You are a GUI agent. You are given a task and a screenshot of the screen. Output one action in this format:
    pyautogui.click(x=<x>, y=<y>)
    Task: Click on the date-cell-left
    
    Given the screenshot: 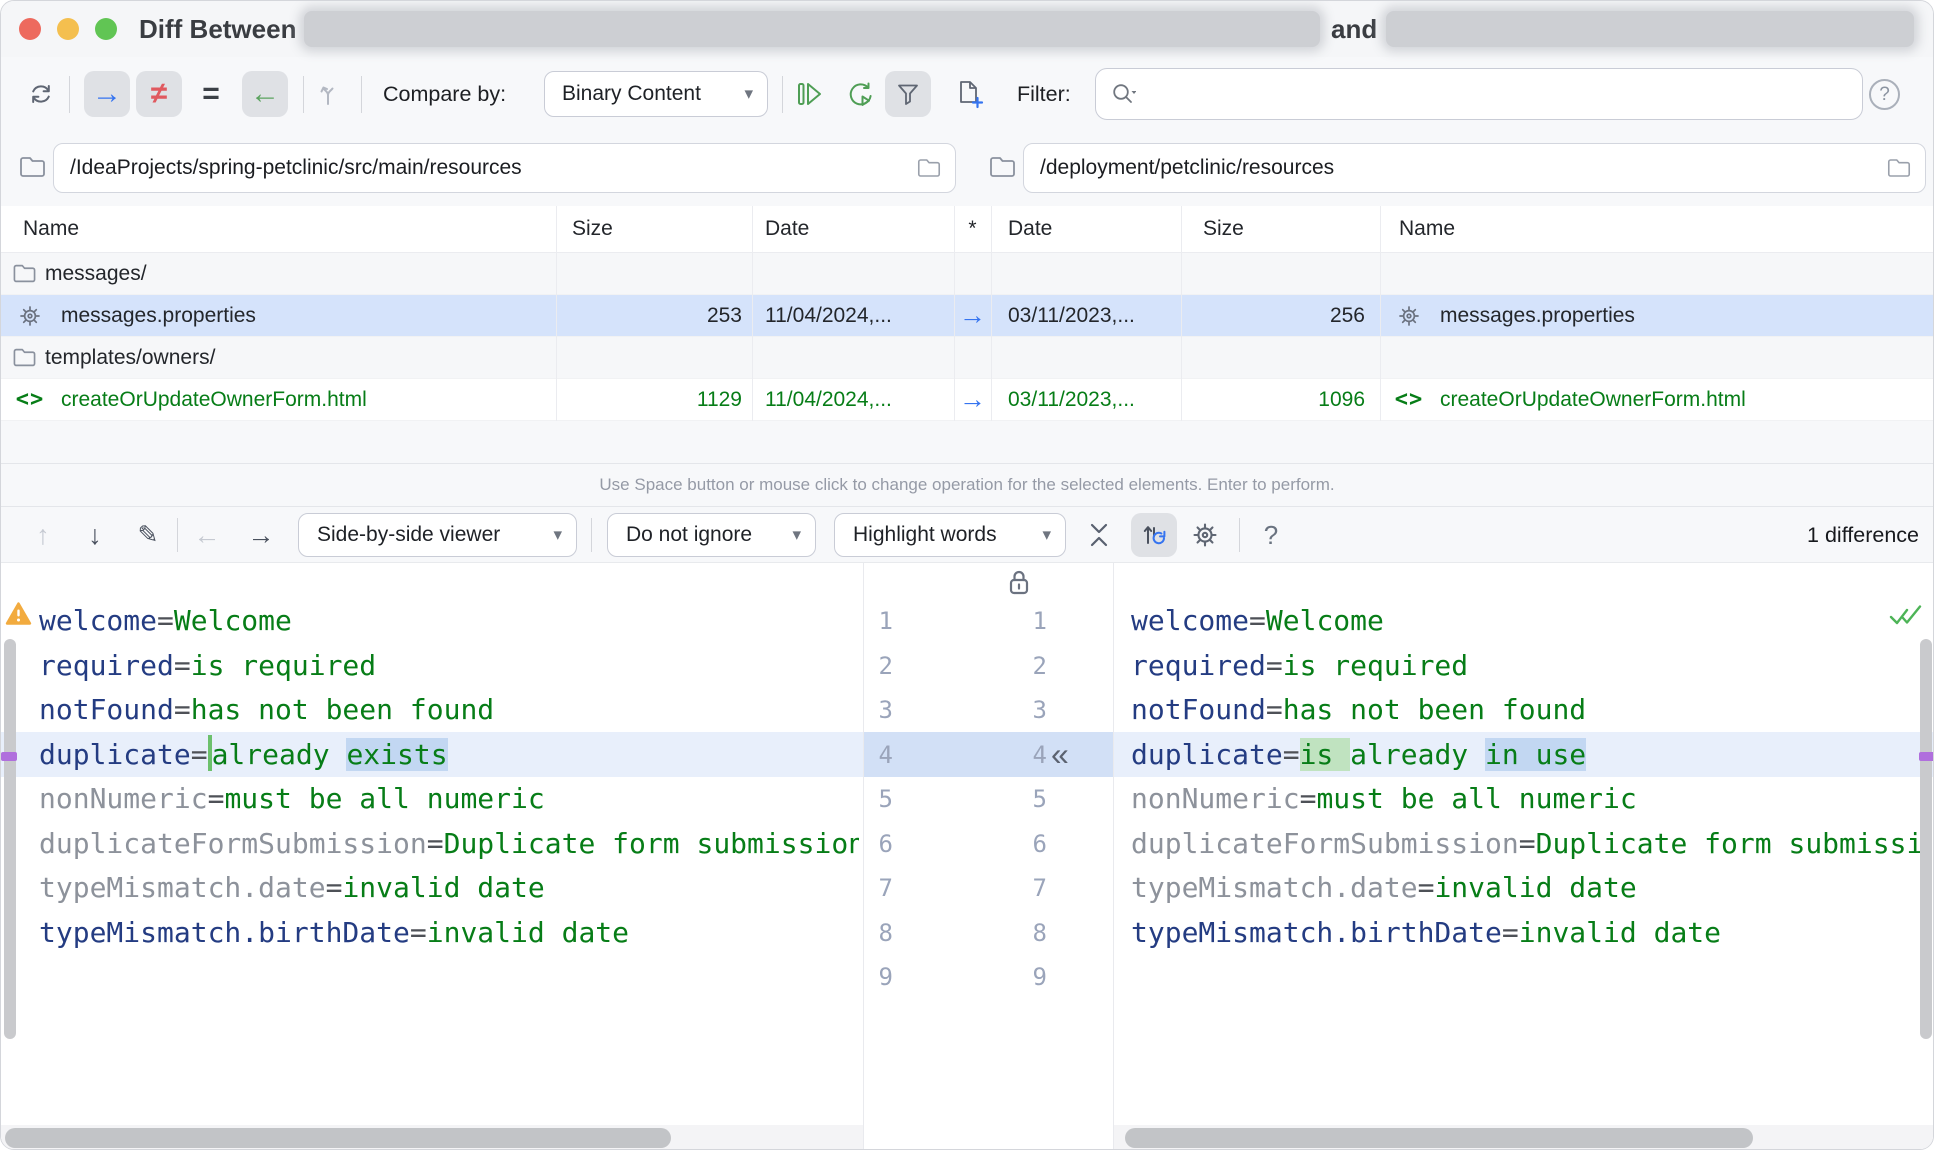 What is the action you would take?
    pyautogui.click(x=853, y=357)
    